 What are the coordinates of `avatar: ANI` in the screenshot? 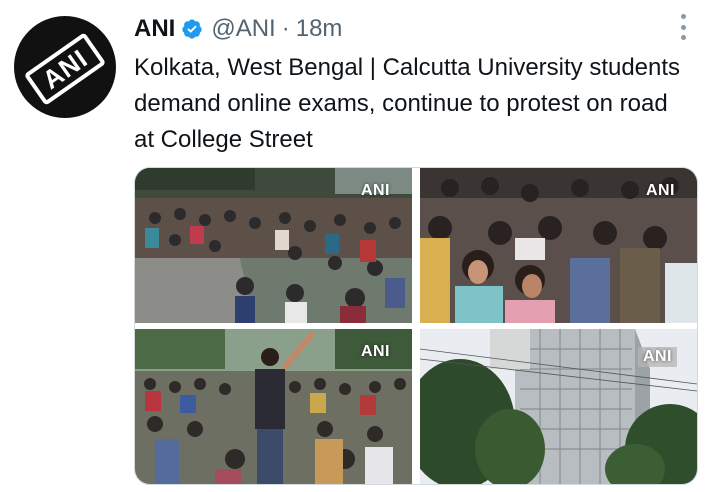 It's located at (65, 67).